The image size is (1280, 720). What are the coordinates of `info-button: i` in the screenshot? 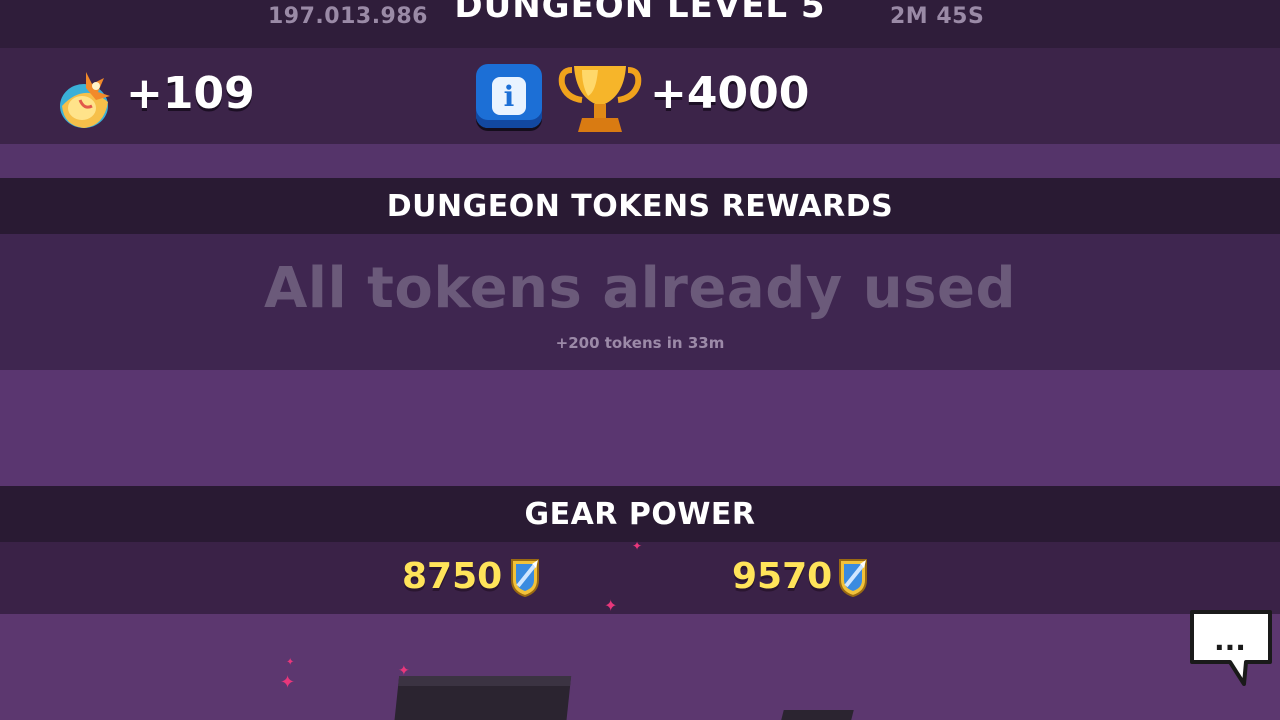 It's located at (509, 96).